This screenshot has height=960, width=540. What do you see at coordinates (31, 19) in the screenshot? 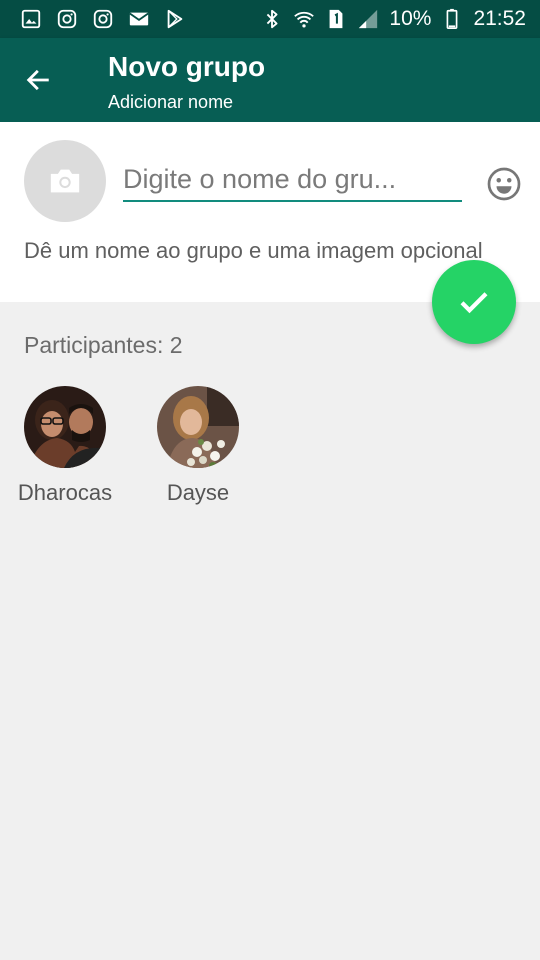
I see `gallery-icon` at bounding box center [31, 19].